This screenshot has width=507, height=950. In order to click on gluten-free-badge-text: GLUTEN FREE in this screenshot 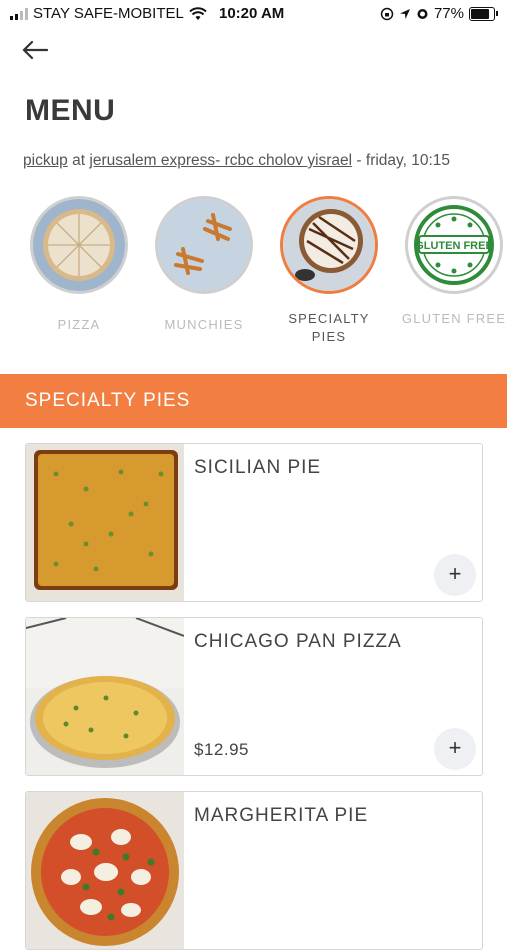, I will do `click(454, 246)`.